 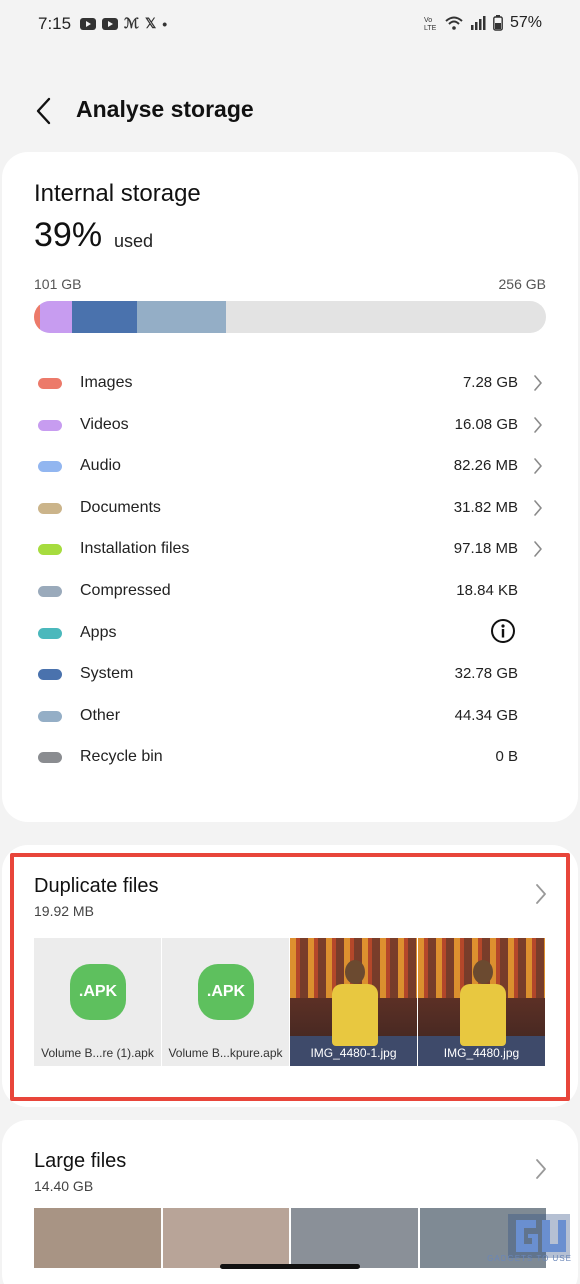 I want to click on usage-segment-other, so click(x=181, y=317).